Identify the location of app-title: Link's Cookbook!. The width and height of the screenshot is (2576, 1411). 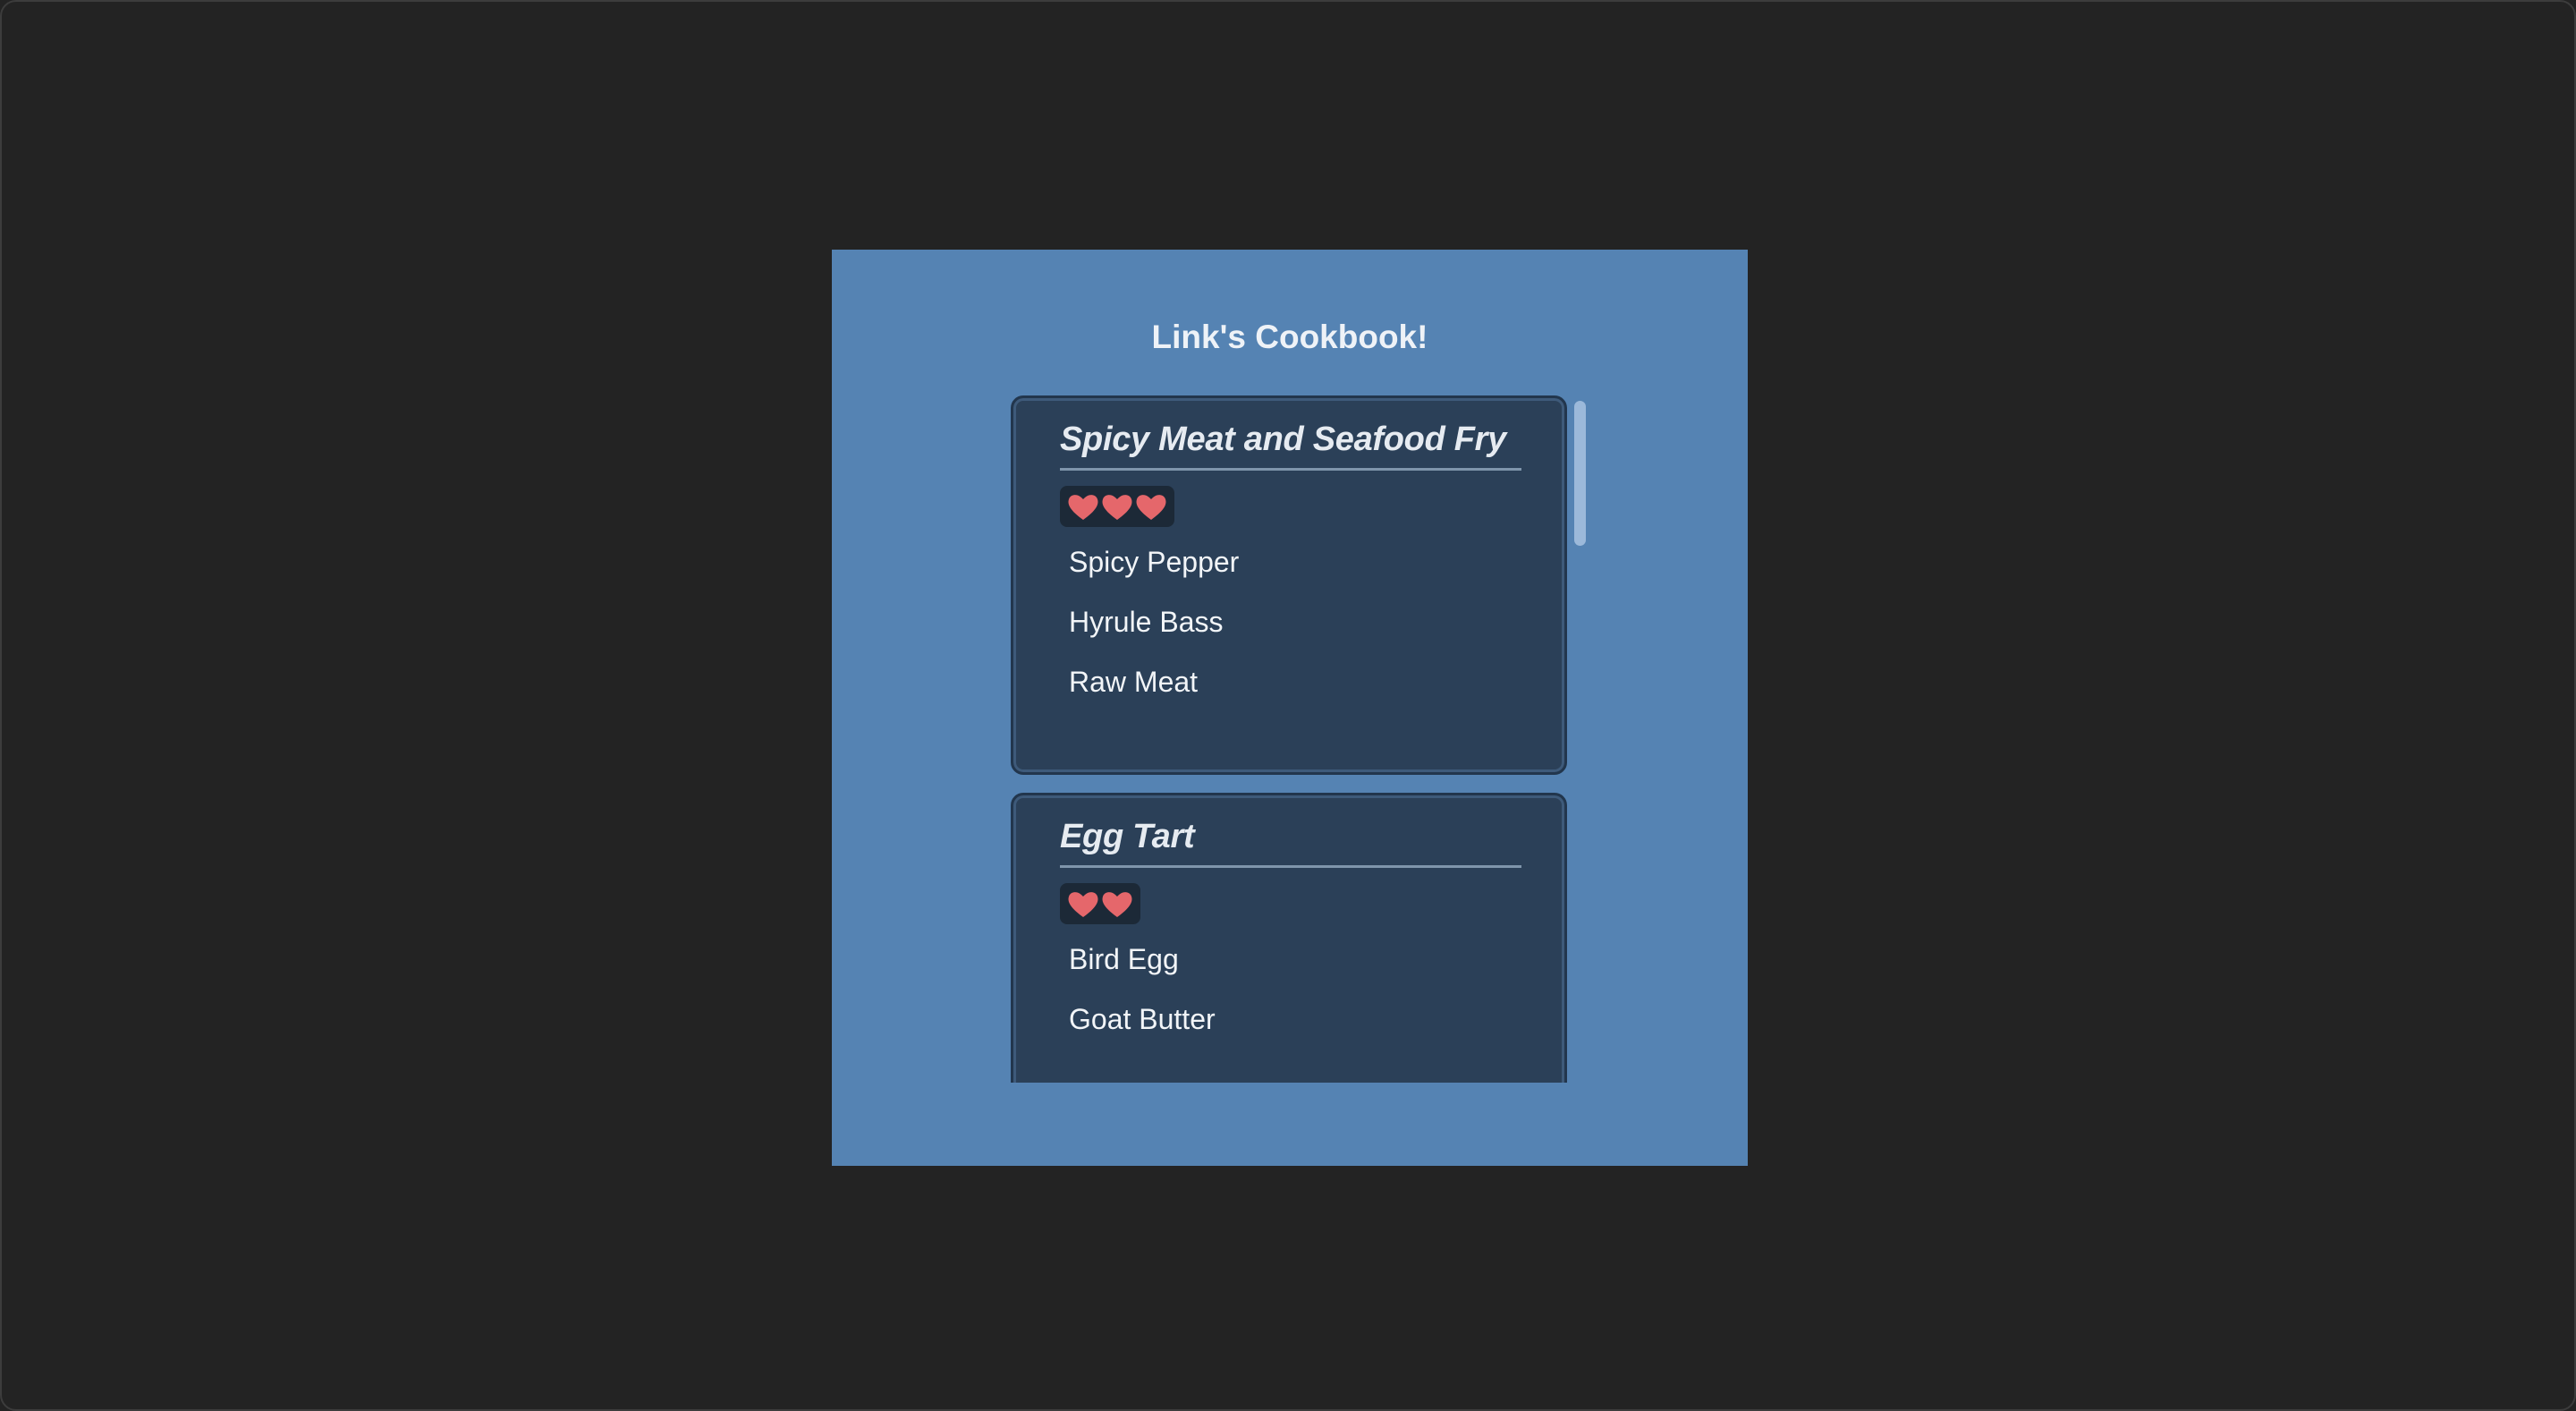
(1289, 337).